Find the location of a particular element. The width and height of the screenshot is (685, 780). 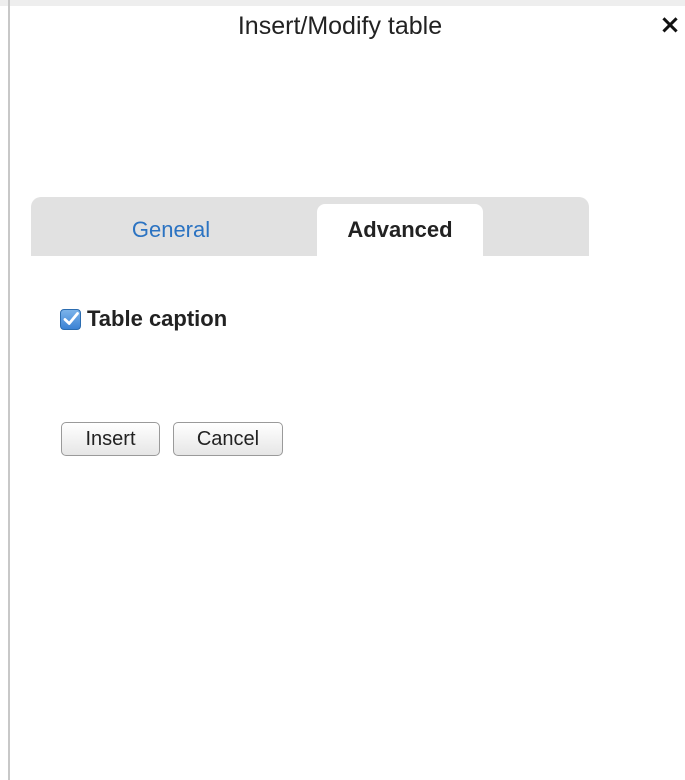

table-caption-label: Table caption is located at coordinates (157, 319).